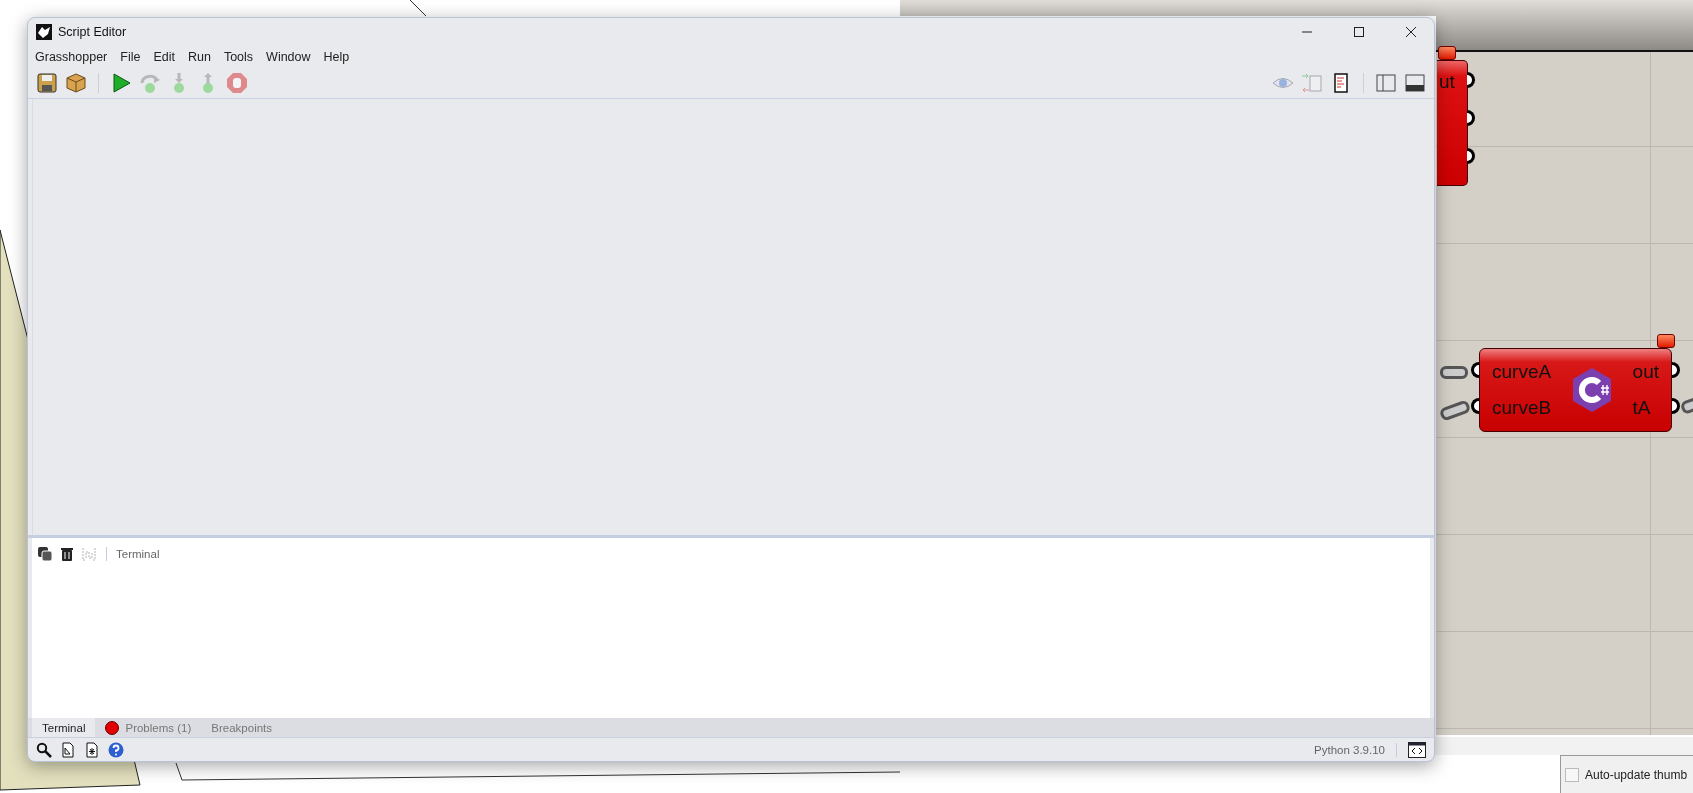 The image size is (1693, 793). I want to click on checkbox, so click(1572, 774).